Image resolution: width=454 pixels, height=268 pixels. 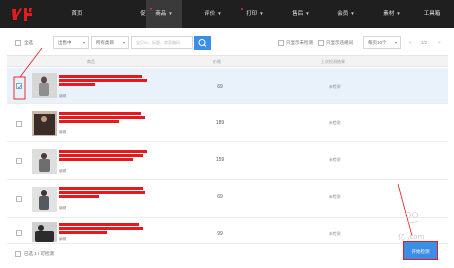 What do you see at coordinates (158, 42) in the screenshot?
I see `search-placeholder: 宝贝ID、标题、商家编码` at bounding box center [158, 42].